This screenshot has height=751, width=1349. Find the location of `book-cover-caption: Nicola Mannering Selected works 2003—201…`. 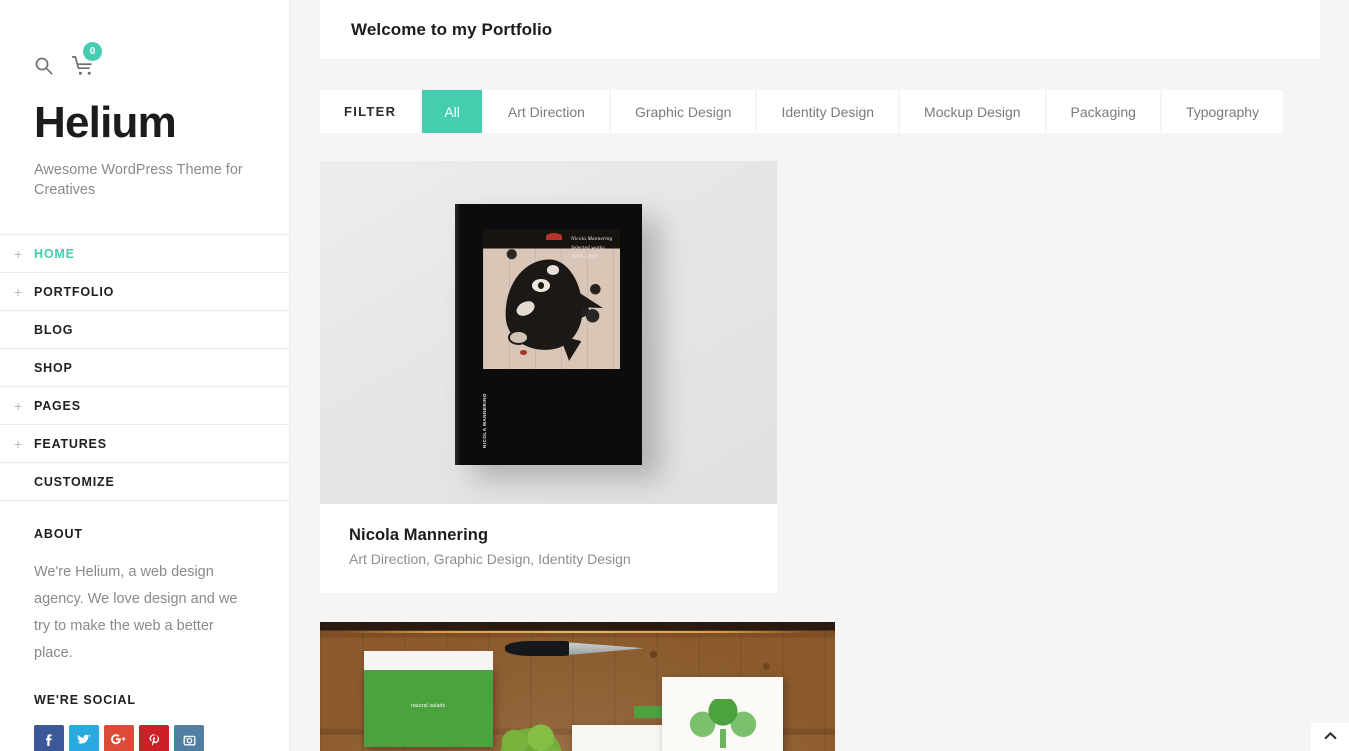

book-cover-caption: Nicola Mannering Selected works 2003—201… is located at coordinates (591, 248).